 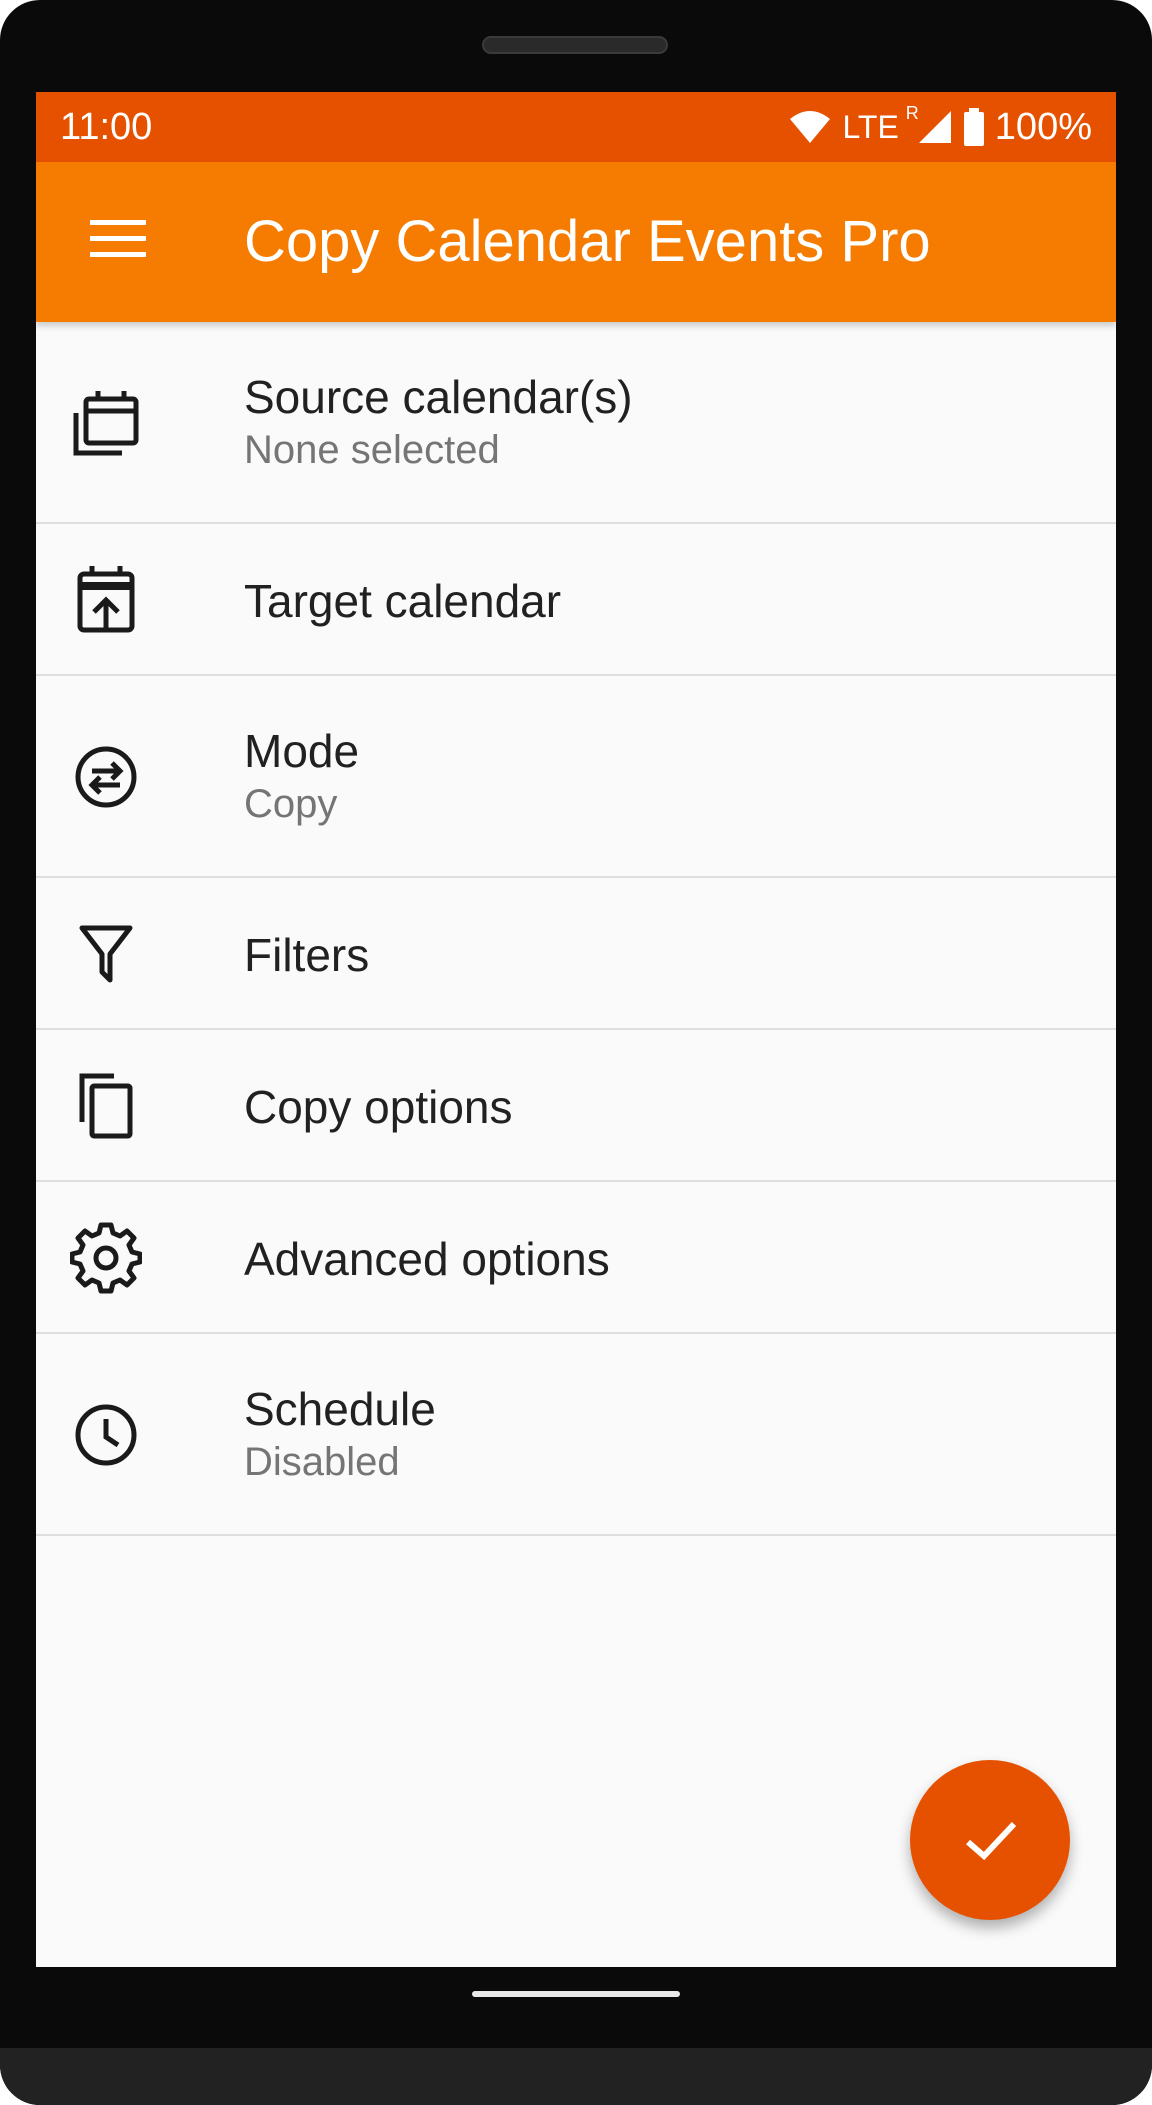 I want to click on status-icons: LTE R 100%, so click(x=940, y=126).